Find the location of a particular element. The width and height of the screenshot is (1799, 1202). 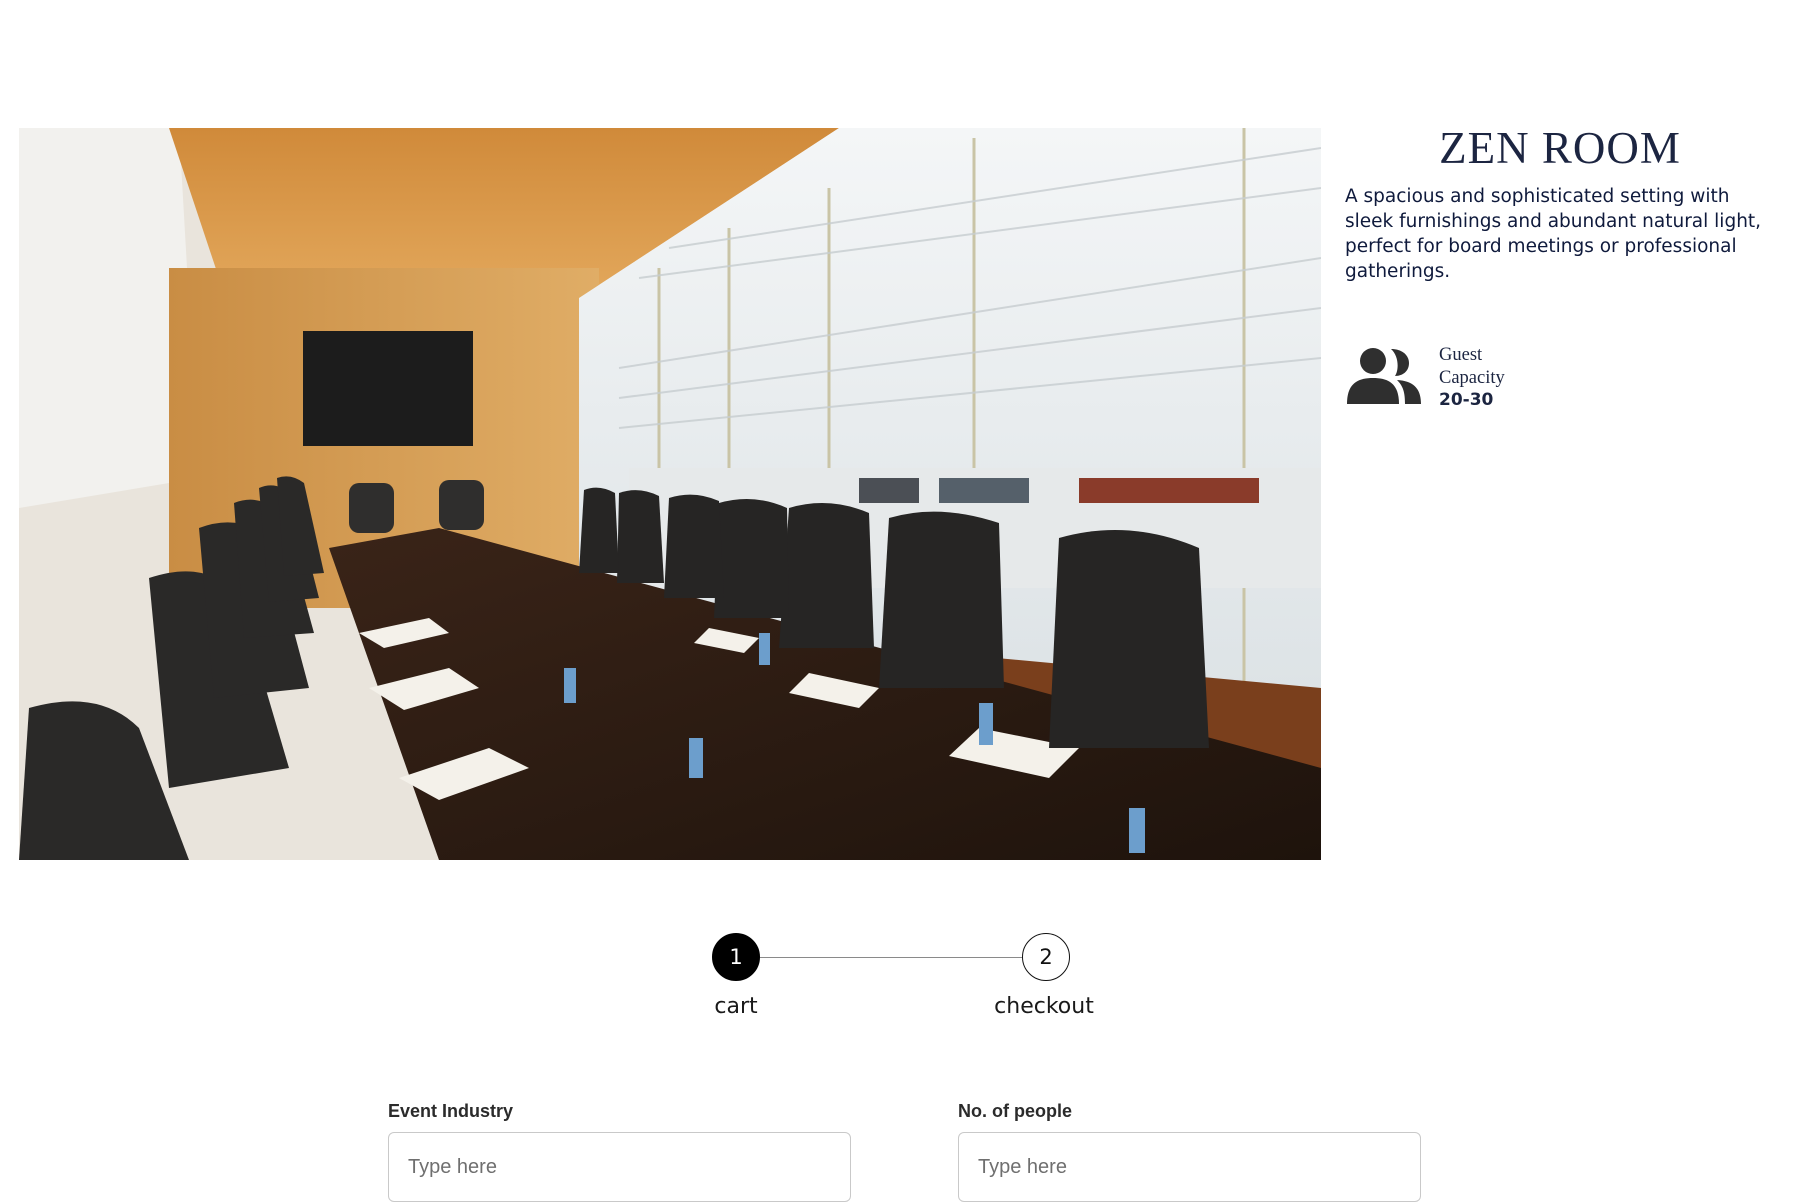

step-label-cart: cart is located at coordinates (736, 1006).